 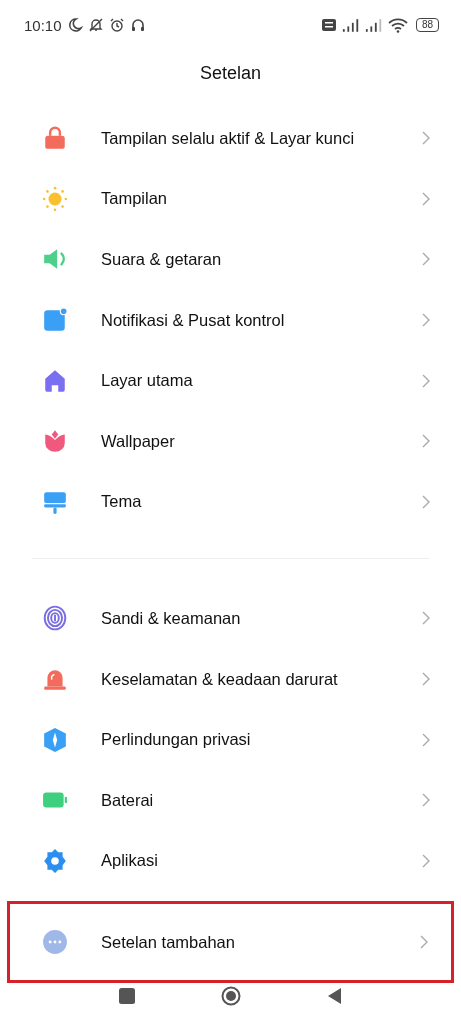 I want to click on settings-item: Wallpaper, so click(x=230, y=441).